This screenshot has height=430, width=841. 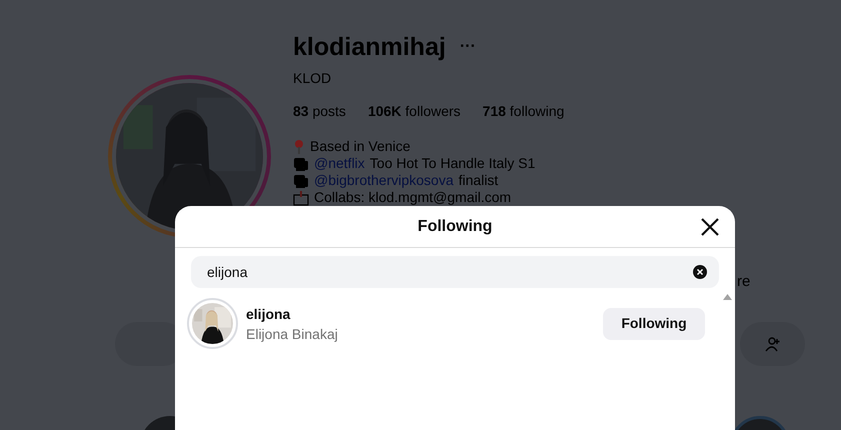 What do you see at coordinates (468, 47) in the screenshot?
I see `more-options: ···` at bounding box center [468, 47].